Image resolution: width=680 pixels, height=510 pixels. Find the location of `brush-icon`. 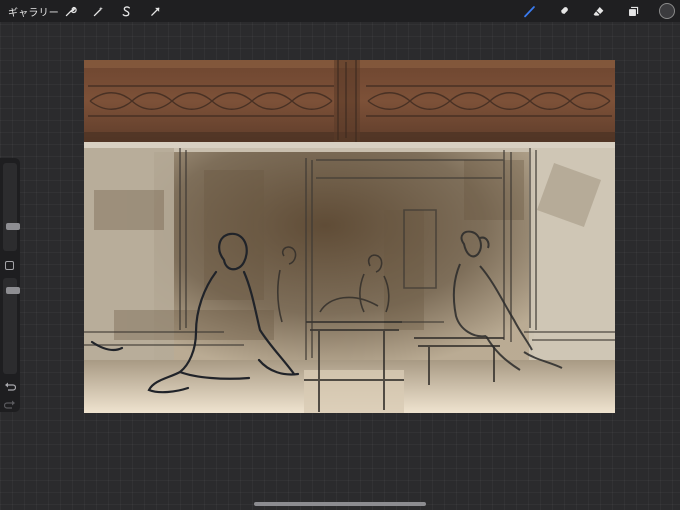

brush-icon is located at coordinates (529, 11).